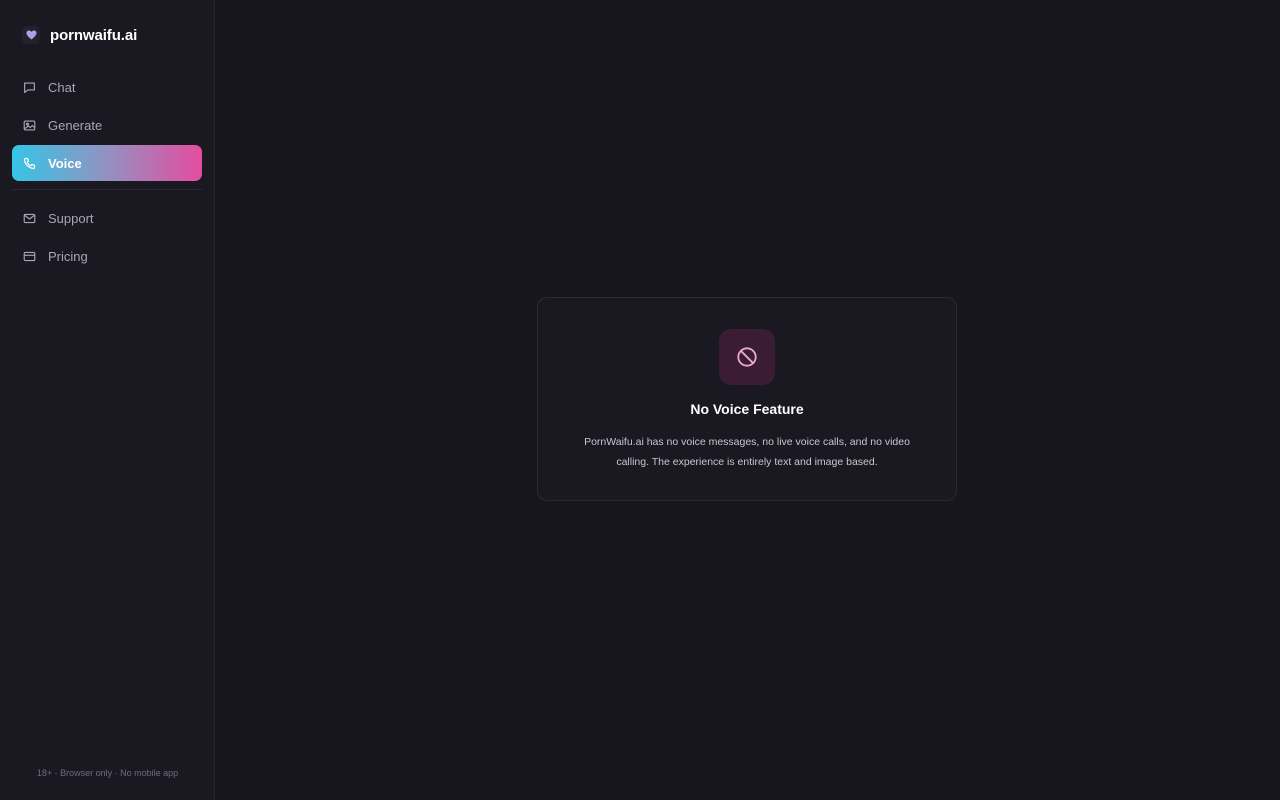 This screenshot has height=800, width=1280. I want to click on sidebar-item-support: Support, so click(107, 218).